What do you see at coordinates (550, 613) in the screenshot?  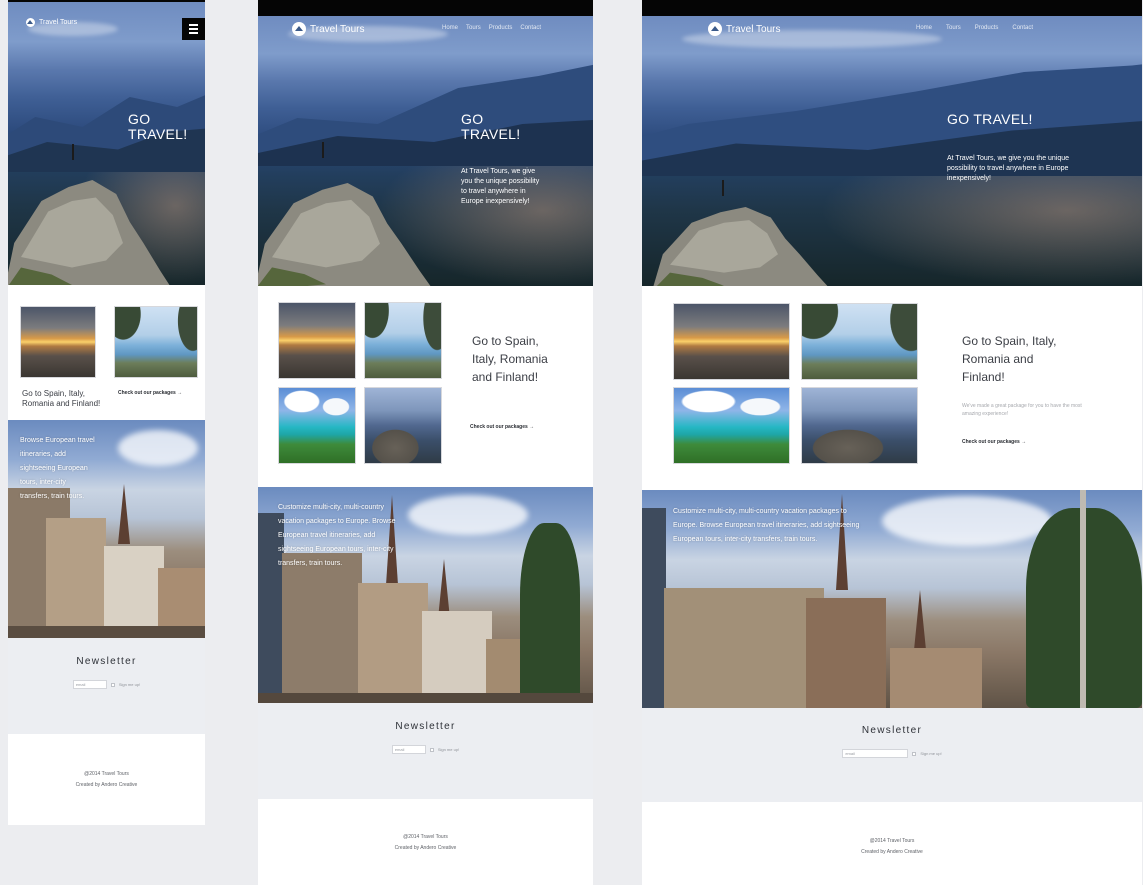 I see `tree` at bounding box center [550, 613].